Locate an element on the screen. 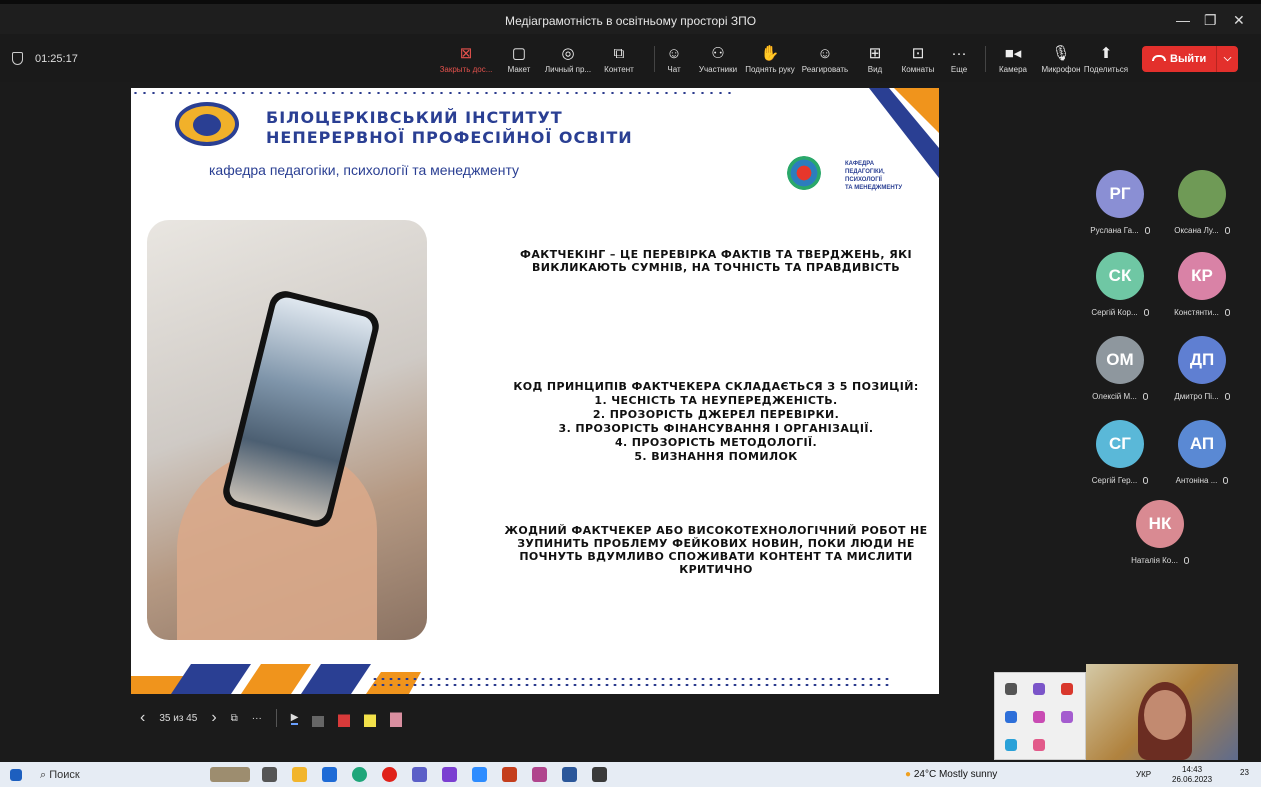 This screenshot has width=1261, height=787. weather-widget: ● 24°C Mostly sunny is located at coordinates (951, 774).